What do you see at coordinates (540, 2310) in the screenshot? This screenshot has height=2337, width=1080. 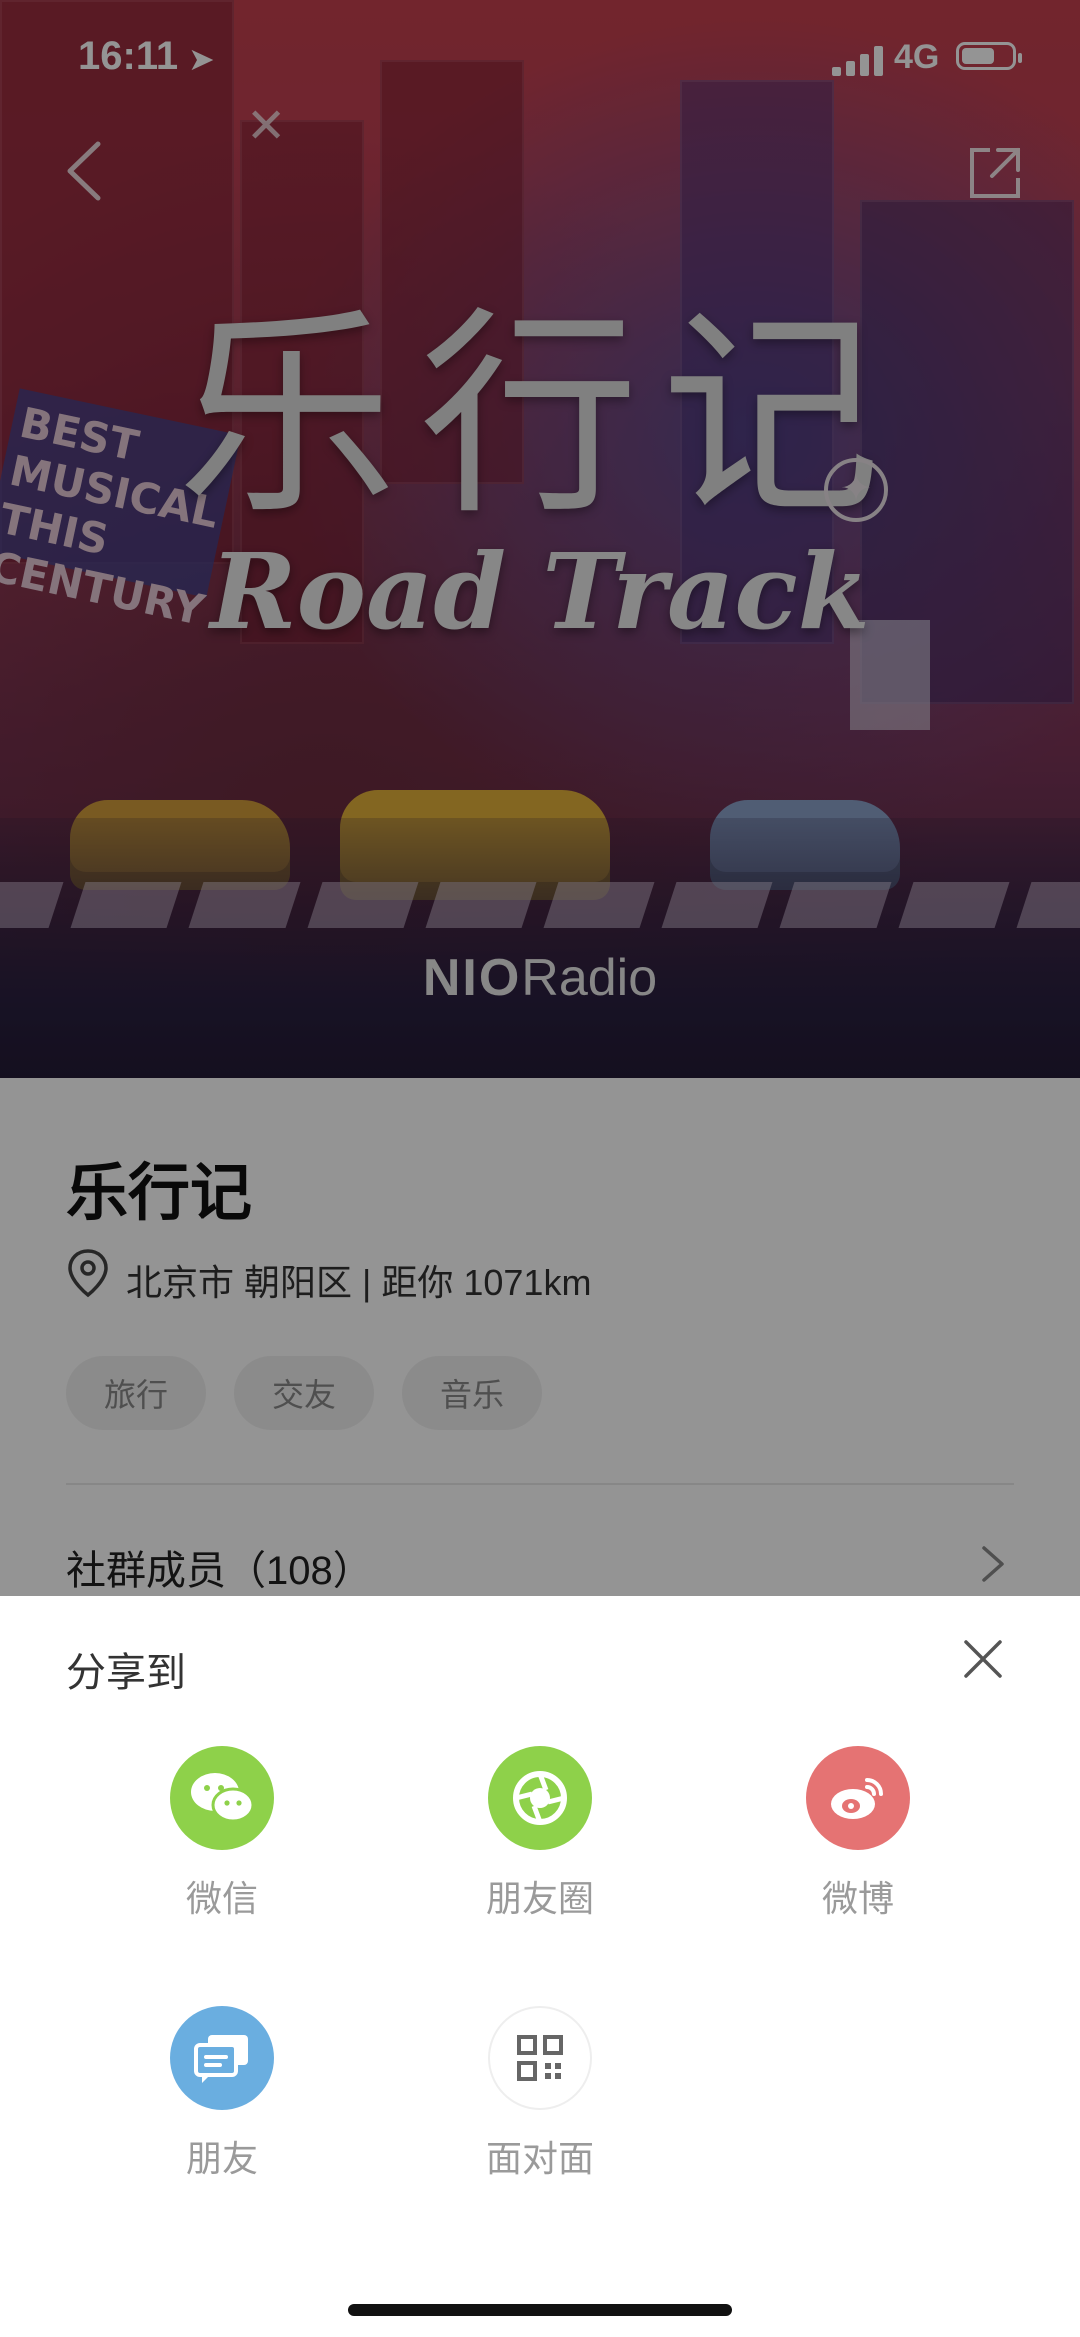 I see `home-indicator` at bounding box center [540, 2310].